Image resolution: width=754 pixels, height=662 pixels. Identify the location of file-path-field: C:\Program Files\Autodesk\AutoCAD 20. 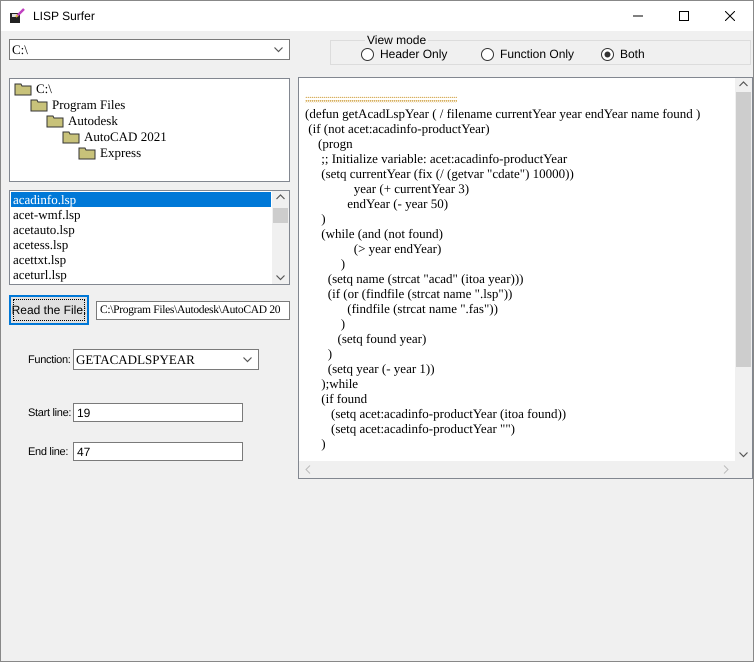
(193, 310).